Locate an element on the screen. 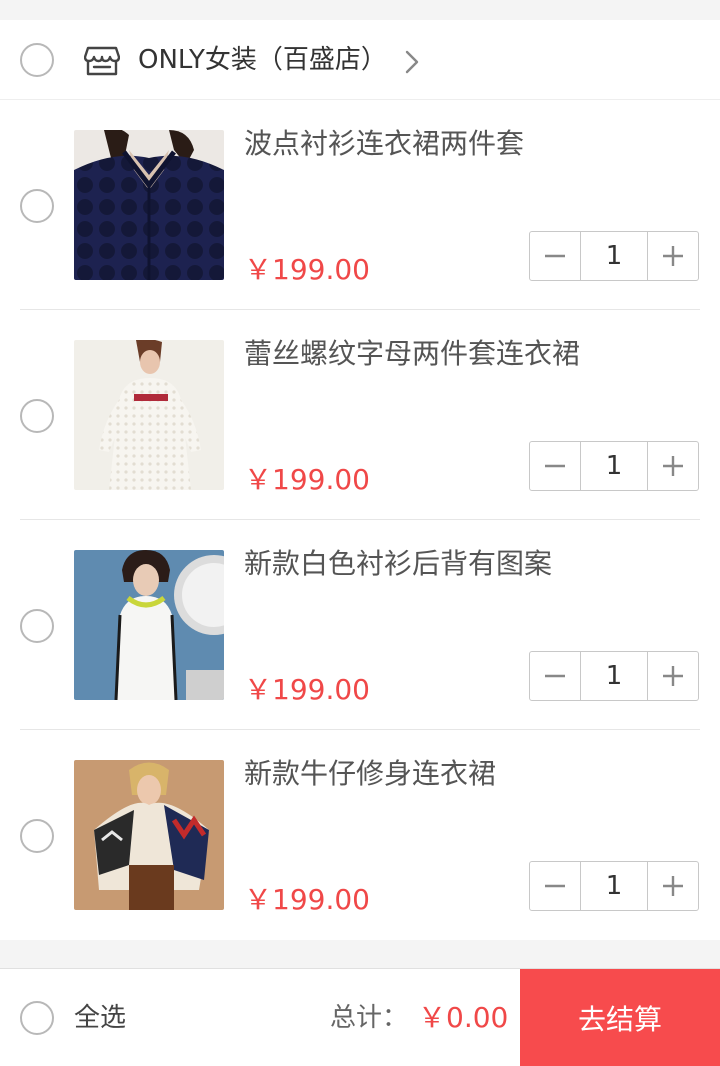 This screenshot has height=1066, width=720. chevron-right-icon is located at coordinates (412, 62).